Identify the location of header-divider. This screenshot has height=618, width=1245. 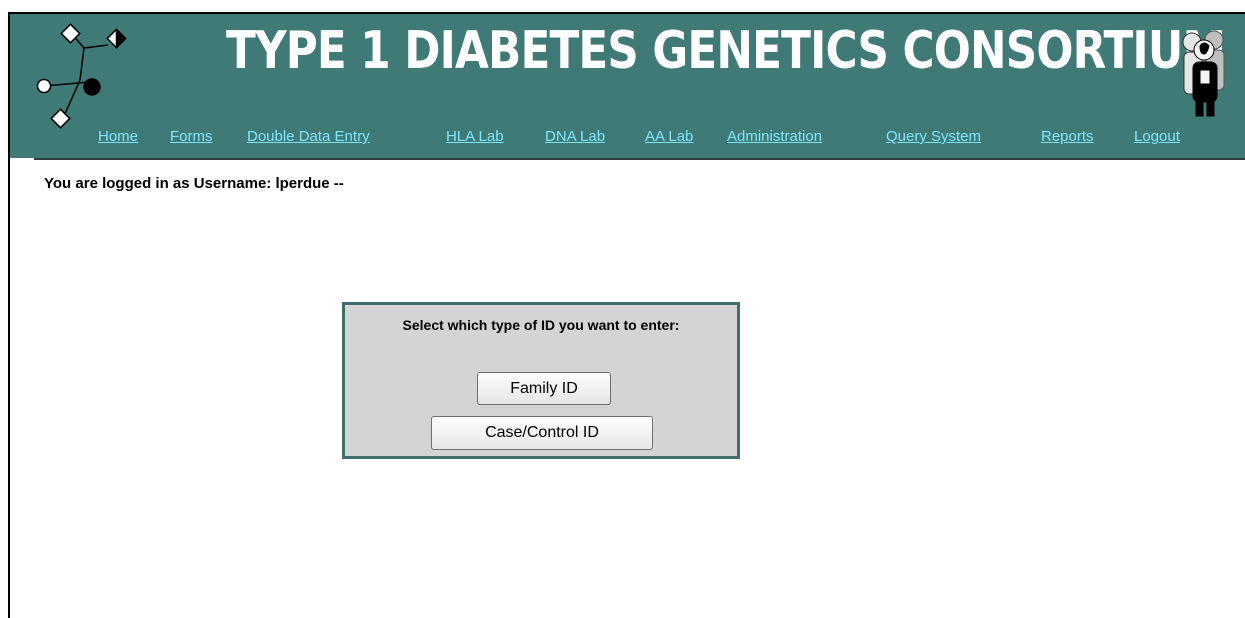
(639, 159).